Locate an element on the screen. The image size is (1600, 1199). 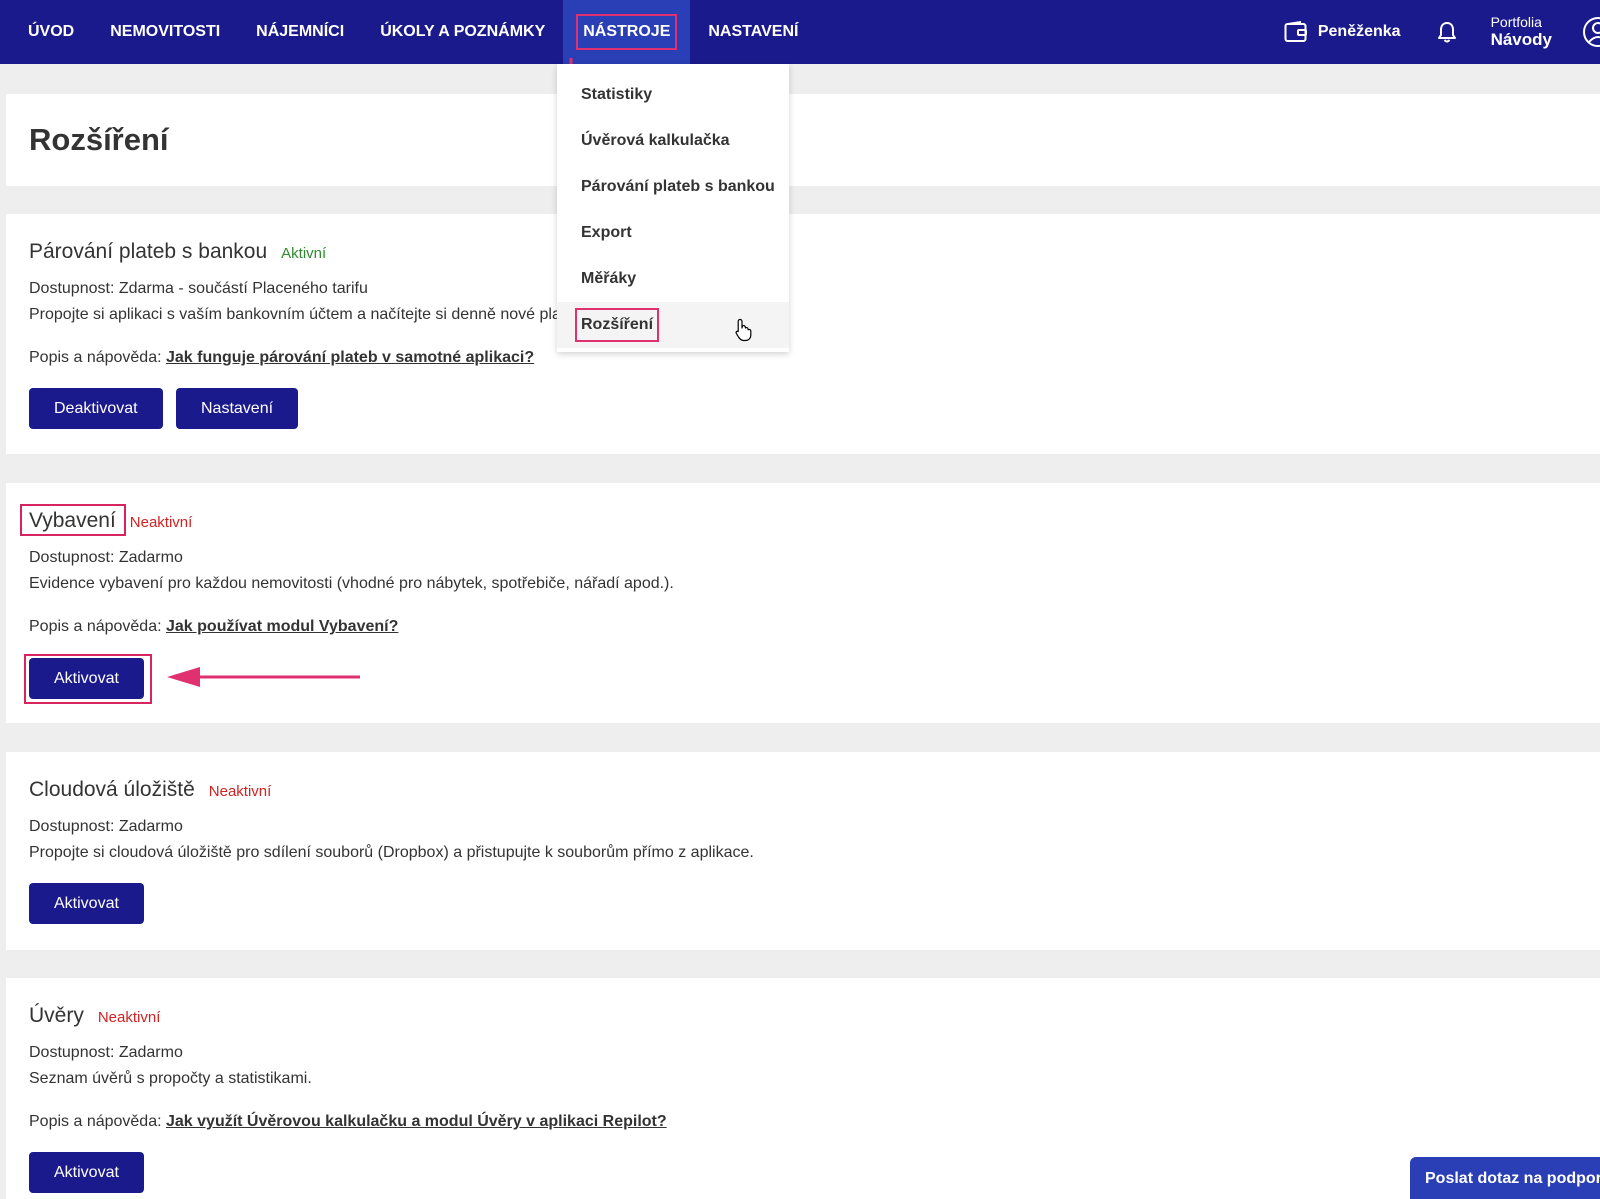
menu-item-statistiky: Statistiky is located at coordinates (673, 95).